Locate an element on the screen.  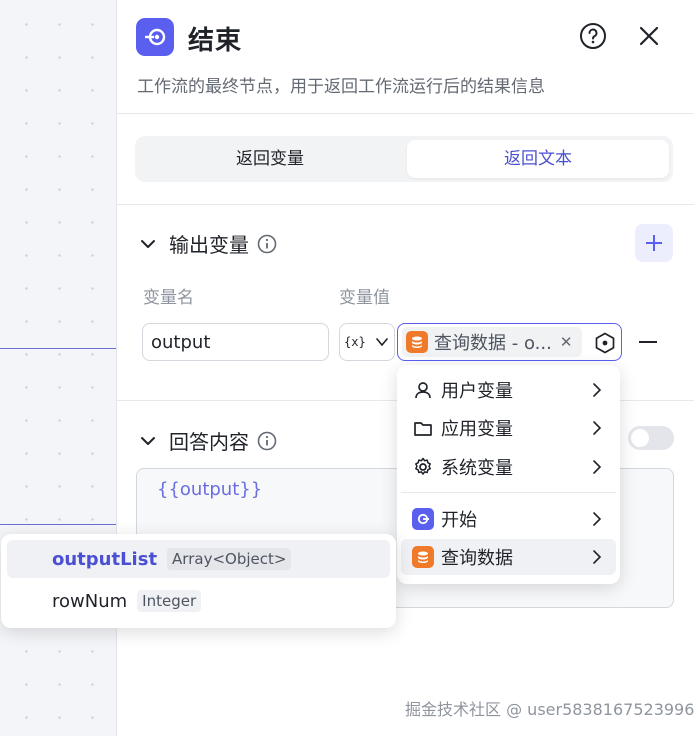
answer-content-text: {{output}} is located at coordinates (210, 489).